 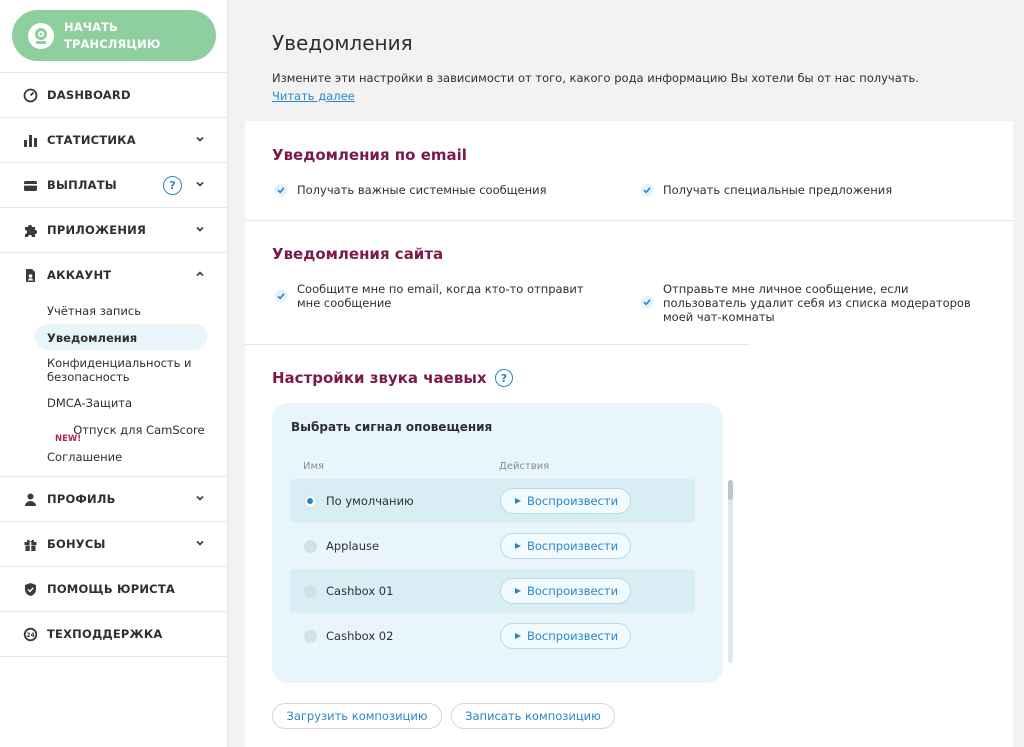 What do you see at coordinates (730, 490) in the screenshot?
I see `scrollbar-thumb` at bounding box center [730, 490].